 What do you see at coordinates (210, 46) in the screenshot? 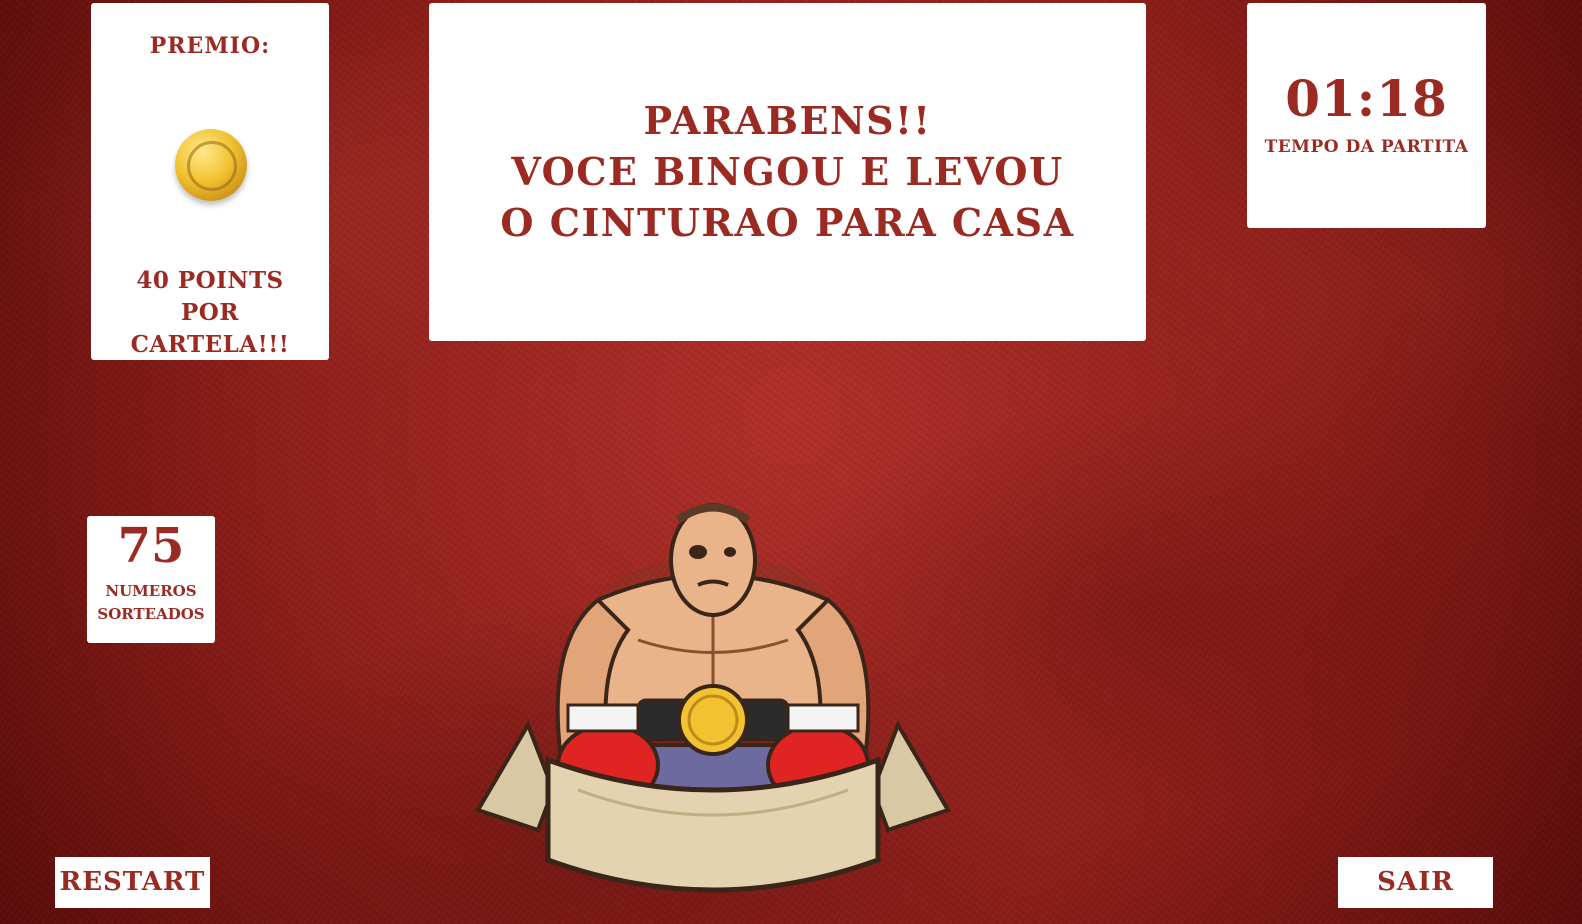
I see `prize-title: PREMIO:` at bounding box center [210, 46].